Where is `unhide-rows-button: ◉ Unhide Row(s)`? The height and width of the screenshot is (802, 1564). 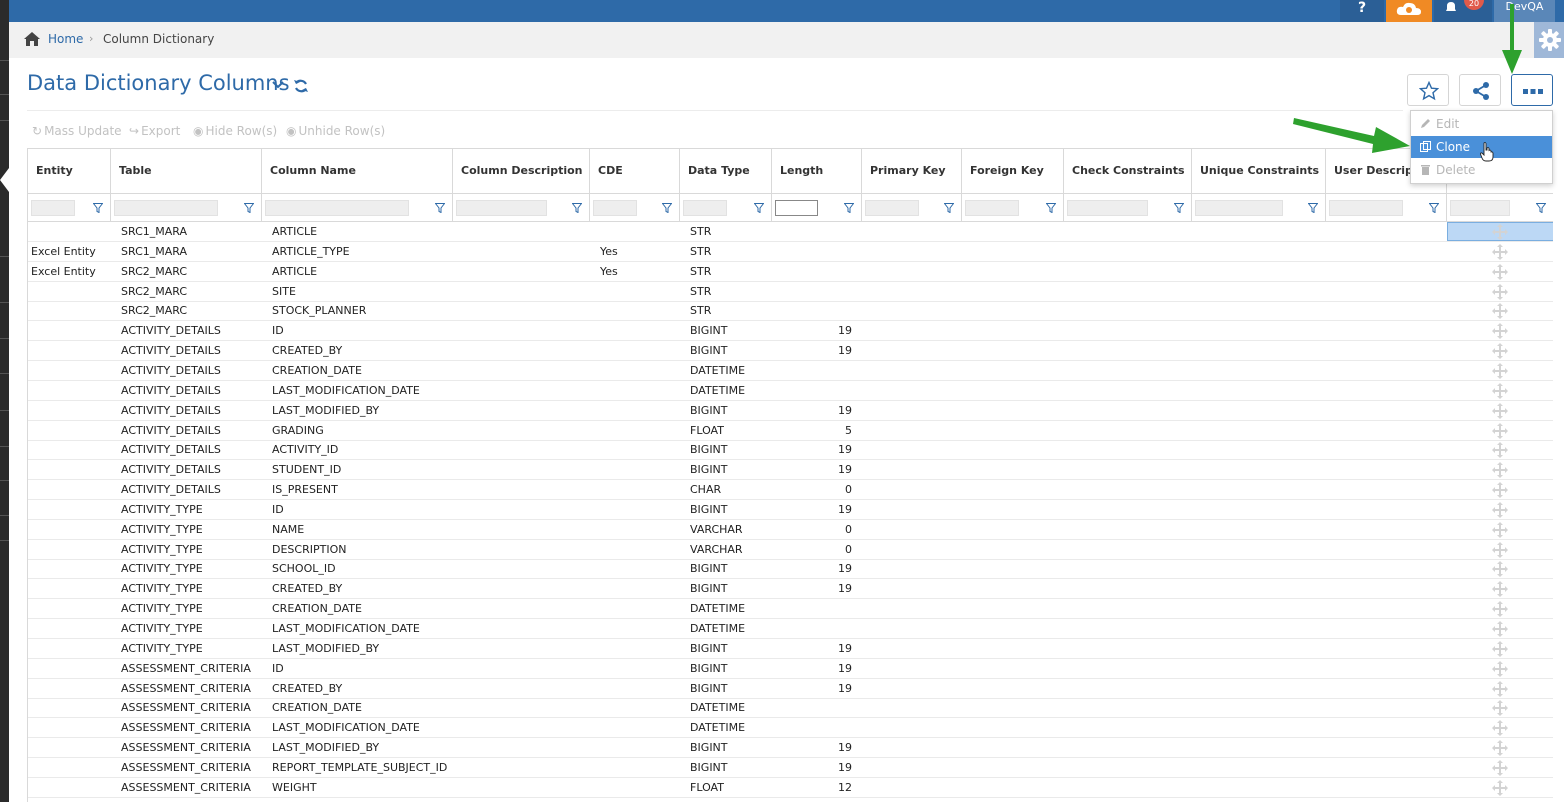 unhide-rows-button: ◉ Unhide Row(s) is located at coordinates (335, 131).